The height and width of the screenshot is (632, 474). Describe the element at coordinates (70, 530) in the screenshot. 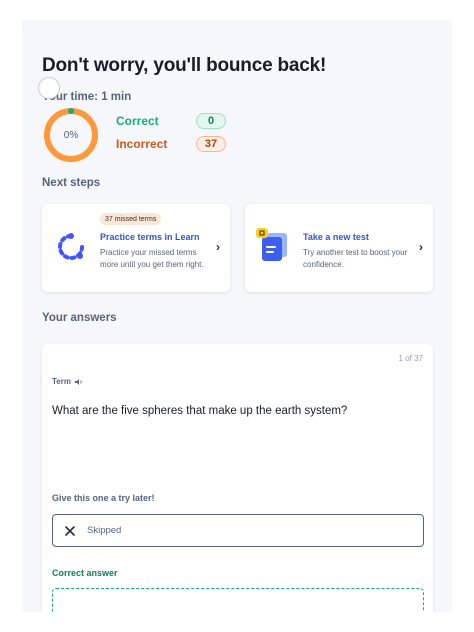

I see `close-icon` at that location.